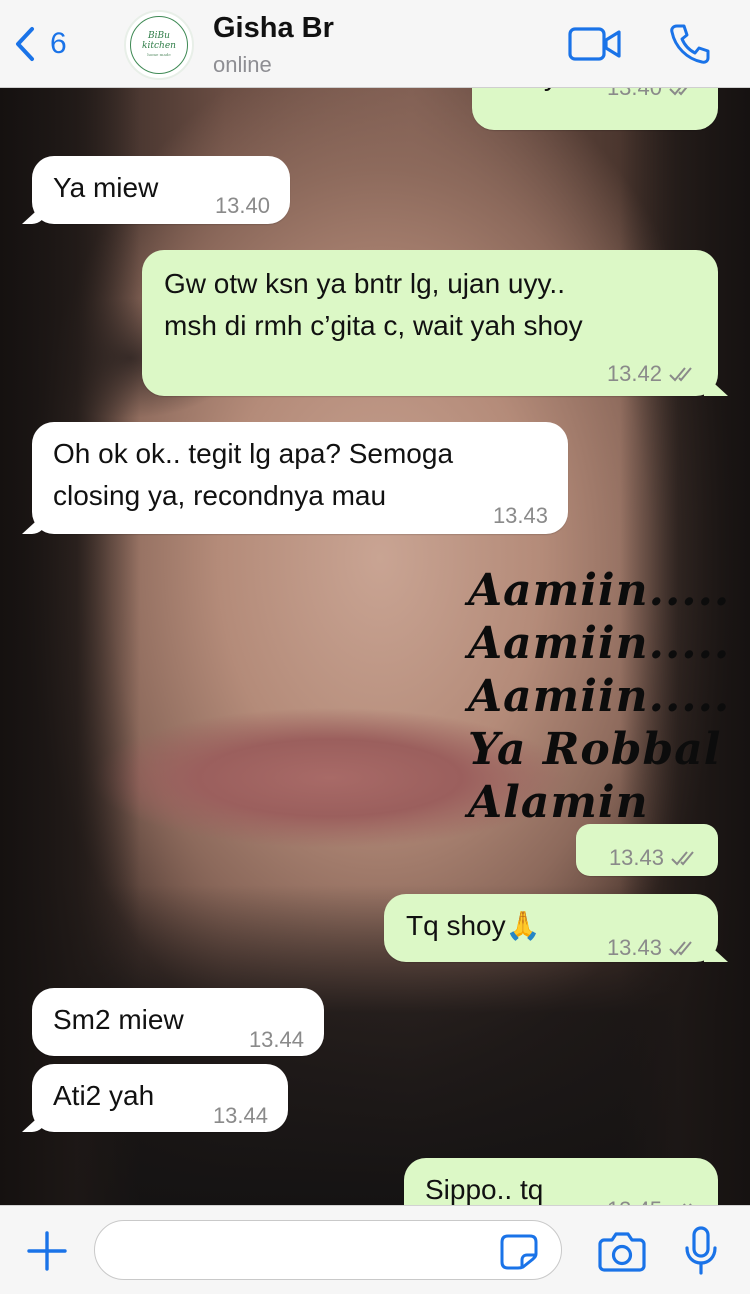 The height and width of the screenshot is (1294, 750). I want to click on message-time: 13.45, so click(634, 1197).